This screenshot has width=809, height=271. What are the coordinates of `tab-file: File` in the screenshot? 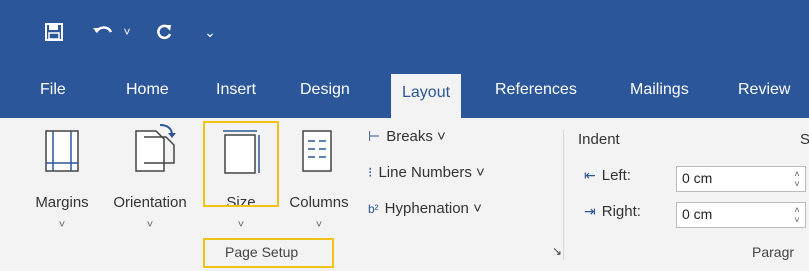 It's located at (53, 90).